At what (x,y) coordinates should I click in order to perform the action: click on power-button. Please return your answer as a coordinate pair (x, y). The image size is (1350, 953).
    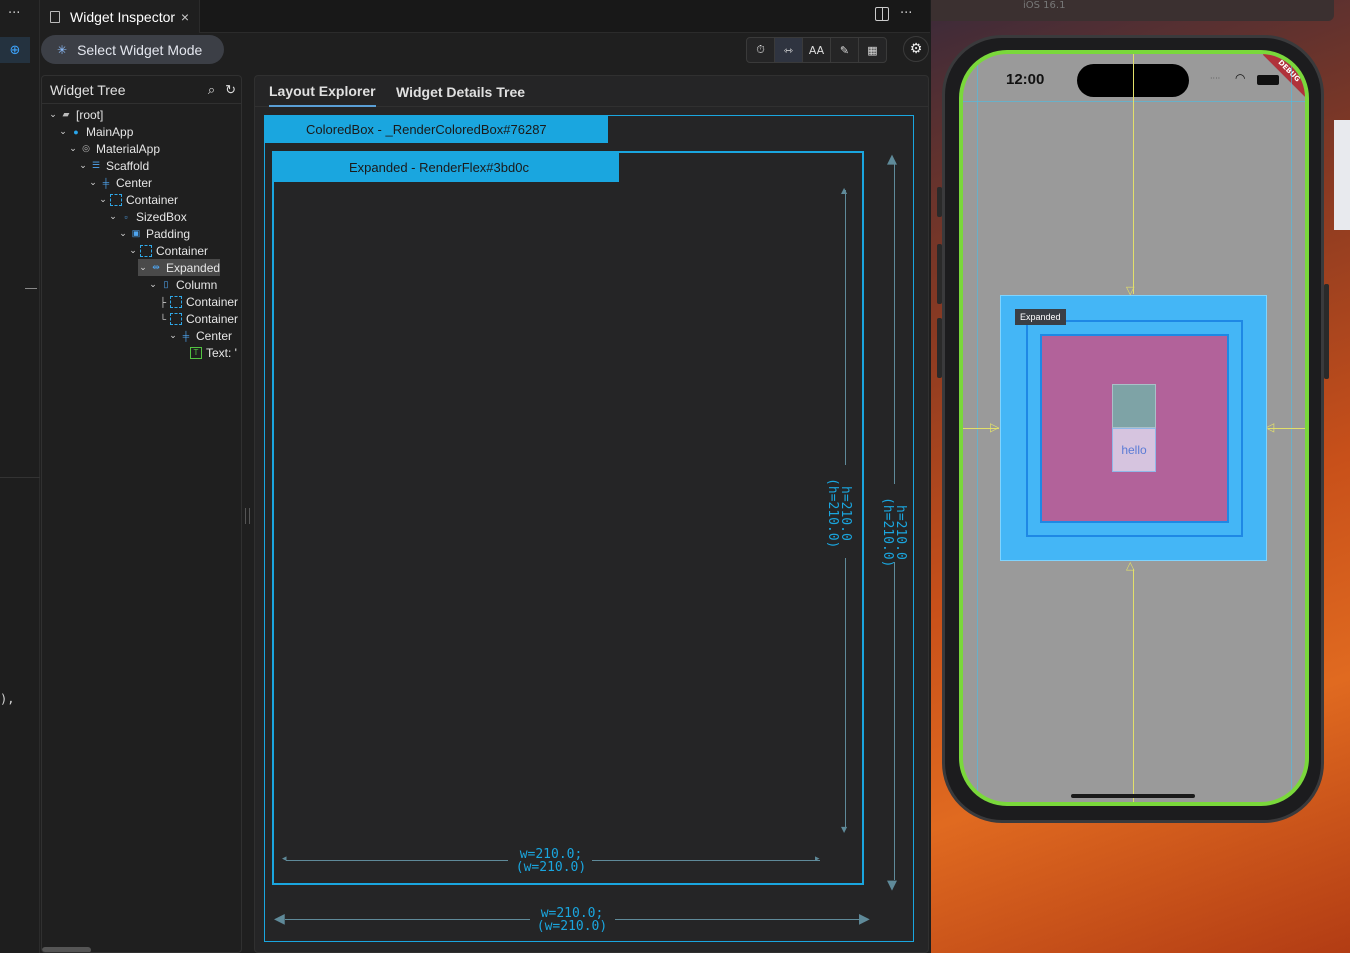
    Looking at the image, I should click on (1326, 331).